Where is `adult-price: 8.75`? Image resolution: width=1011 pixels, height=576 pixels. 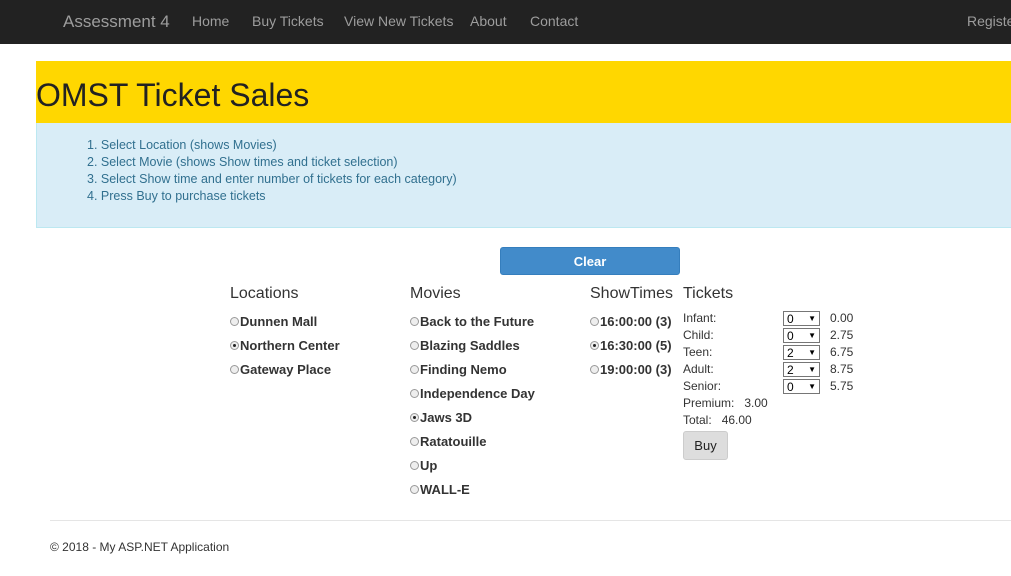 adult-price: 8.75 is located at coordinates (842, 369).